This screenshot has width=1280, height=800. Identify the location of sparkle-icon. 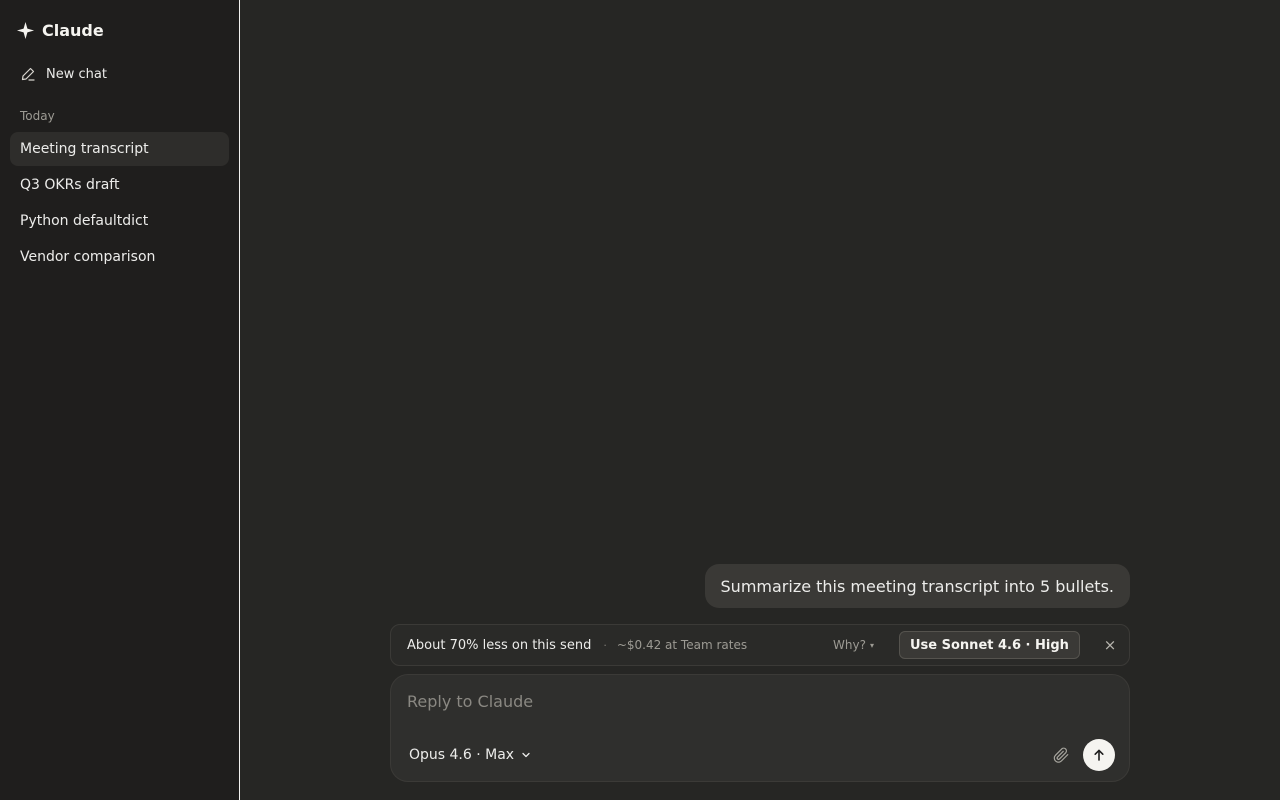
(25, 30).